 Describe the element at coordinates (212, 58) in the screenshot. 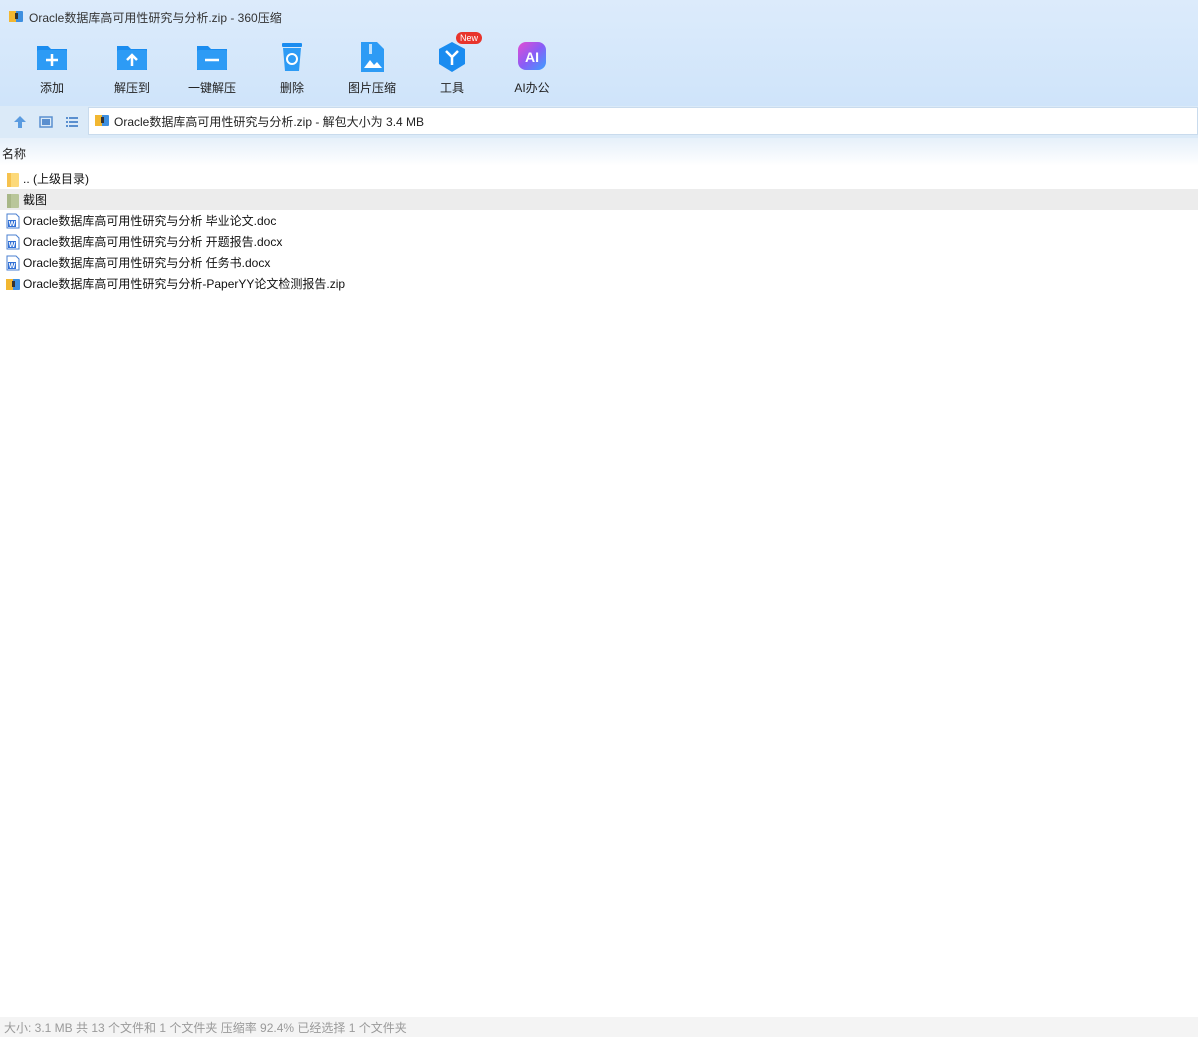

I see `one-click-extract-icon` at that location.